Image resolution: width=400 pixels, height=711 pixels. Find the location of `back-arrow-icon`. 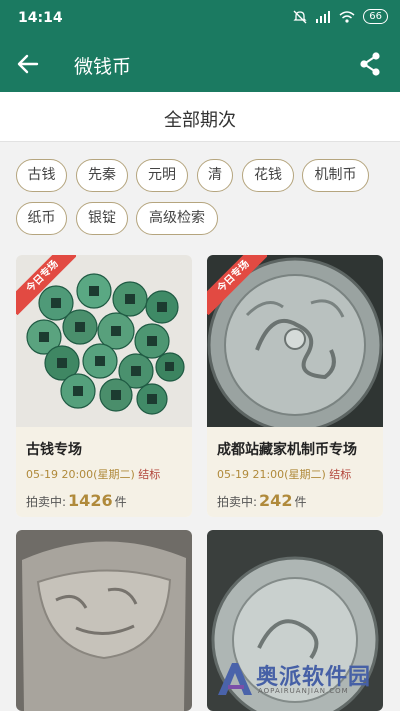

back-arrow-icon is located at coordinates (28, 64).